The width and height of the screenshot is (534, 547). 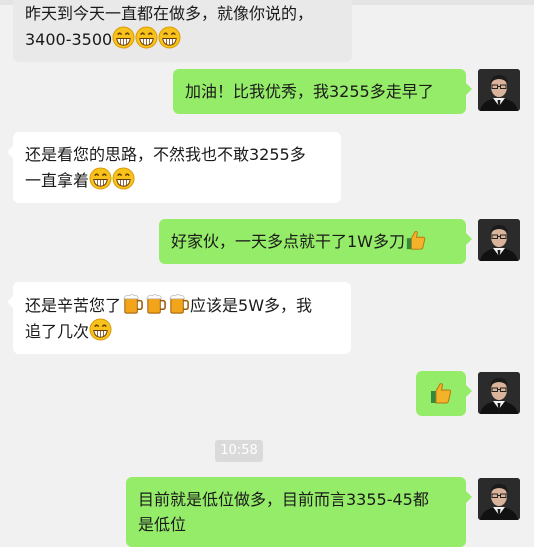 I want to click on message-received-3: 还是辛苦您了 应该是5W多，我 追了几次, so click(x=179, y=318).